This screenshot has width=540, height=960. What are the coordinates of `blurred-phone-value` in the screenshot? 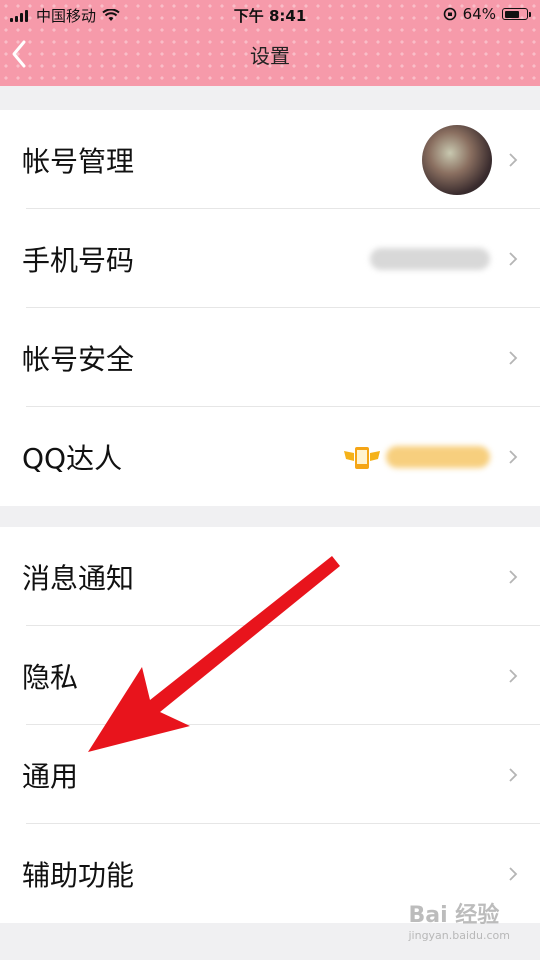 It's located at (430, 258).